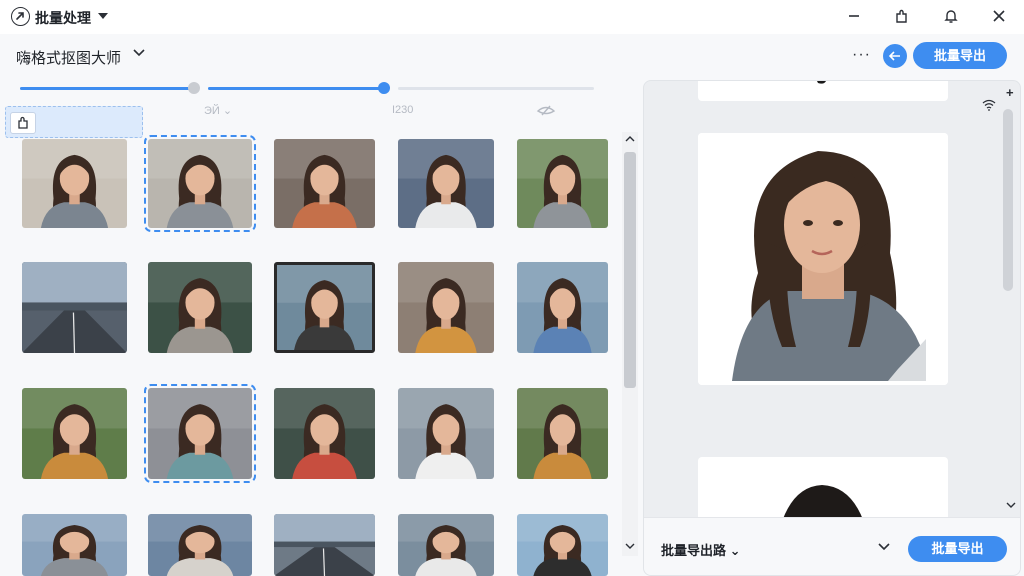 The width and height of the screenshot is (1024, 576). Describe the element at coordinates (861, 55) in the screenshot. I see `more-options-button: ···` at that location.